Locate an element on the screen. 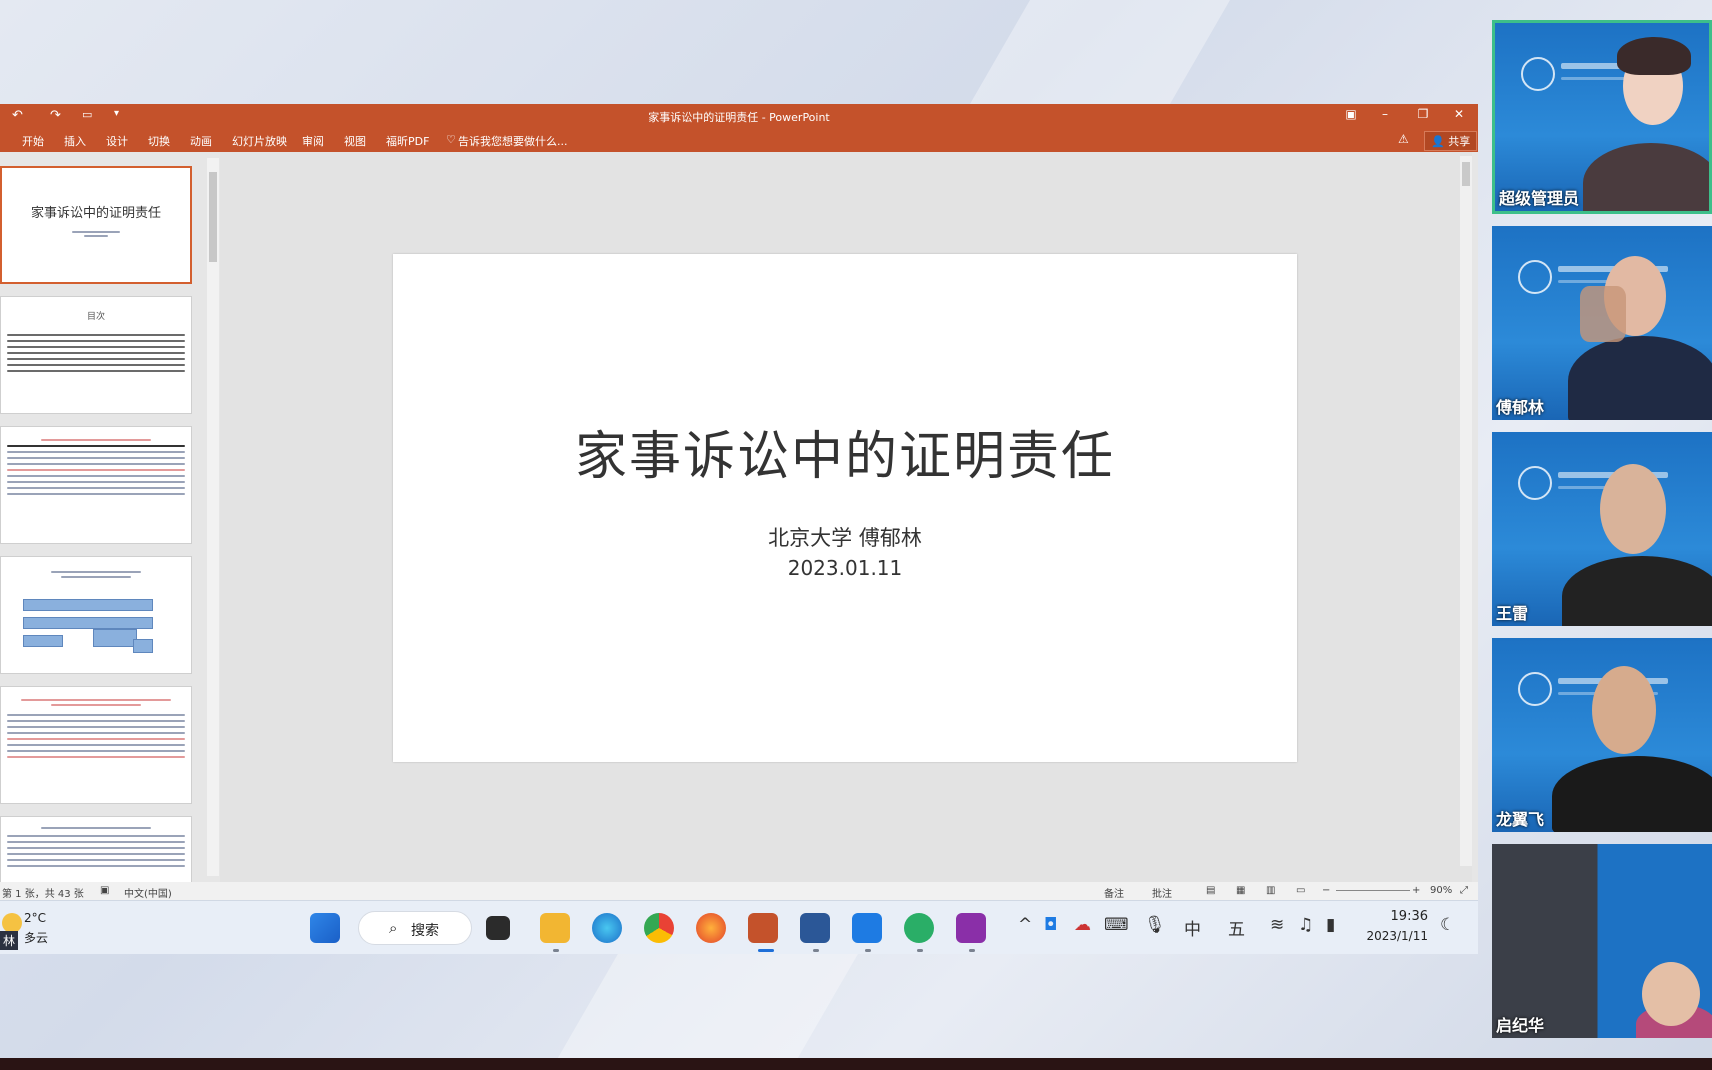  participant-tile: 傅郁林 is located at coordinates (1602, 323).